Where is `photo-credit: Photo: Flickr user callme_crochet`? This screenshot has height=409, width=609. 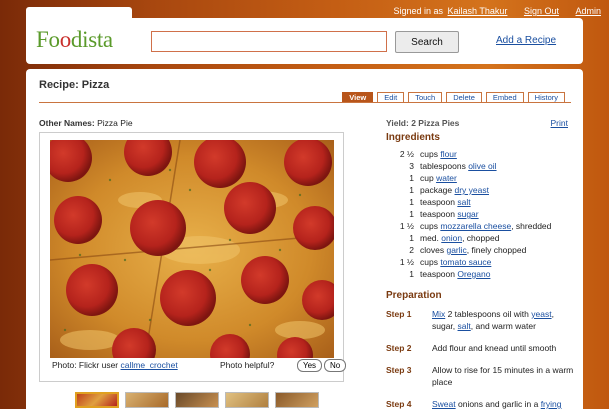 photo-credit: Photo: Flickr user callme_crochet is located at coordinates (115, 365).